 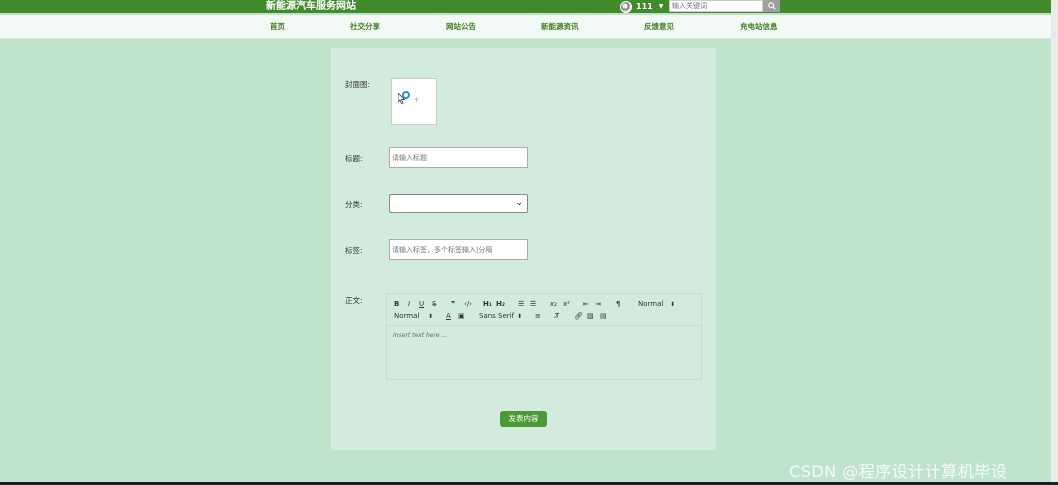 What do you see at coordinates (358, 84) in the screenshot?
I see `cover-label: 封面图:` at bounding box center [358, 84].